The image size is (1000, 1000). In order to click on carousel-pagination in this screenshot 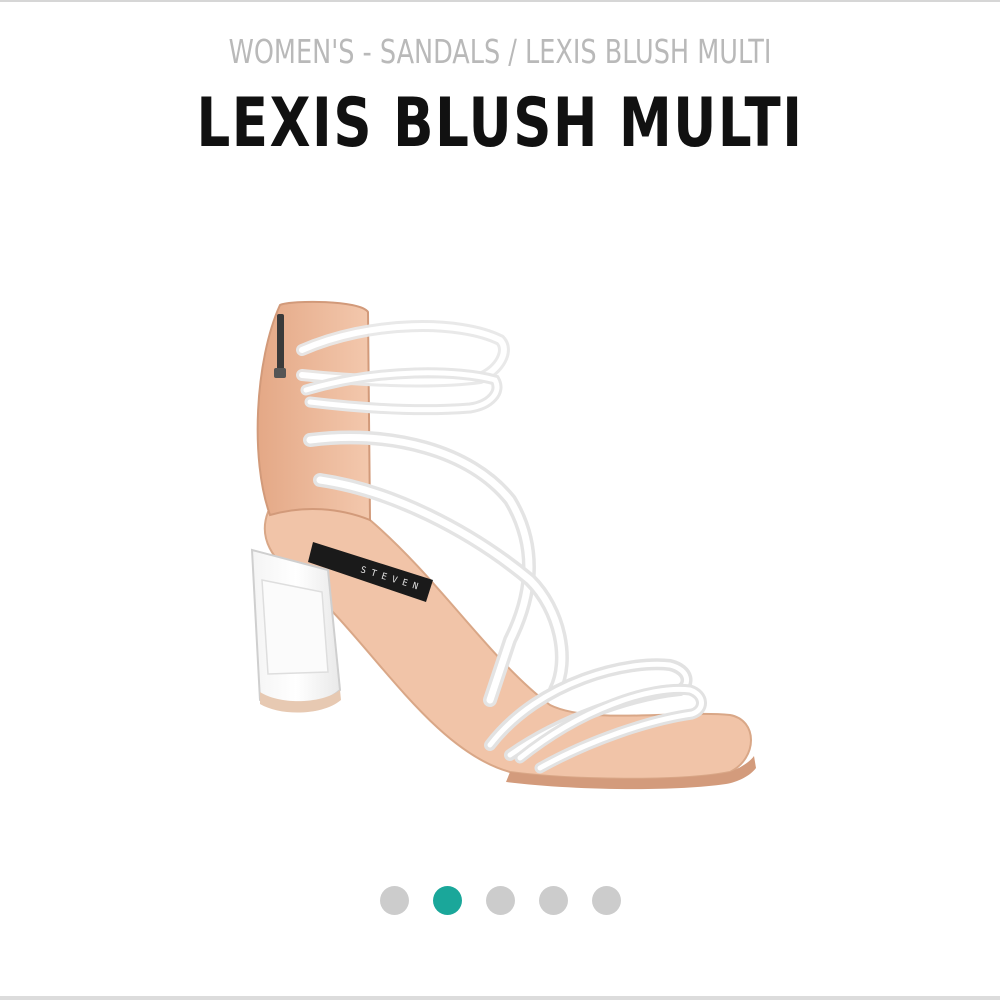, I will do `click(500, 901)`.